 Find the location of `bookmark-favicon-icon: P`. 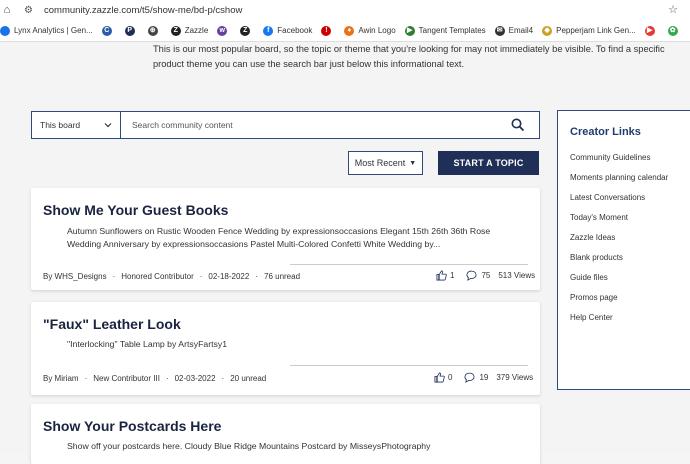

bookmark-favicon-icon: P is located at coordinates (129, 30).